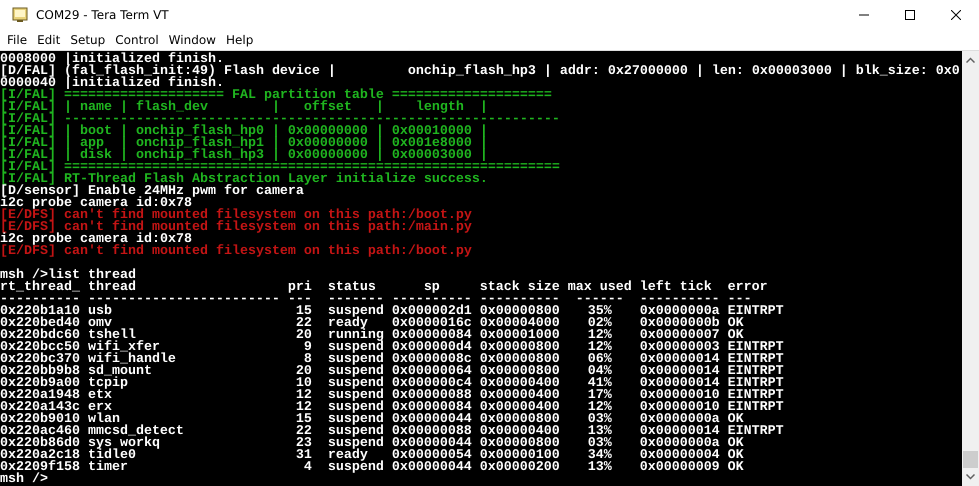 Image resolution: width=979 pixels, height=486 pixels. Describe the element at coordinates (40, 420) in the screenshot. I see `table-cell: 0x220b9010` at that location.